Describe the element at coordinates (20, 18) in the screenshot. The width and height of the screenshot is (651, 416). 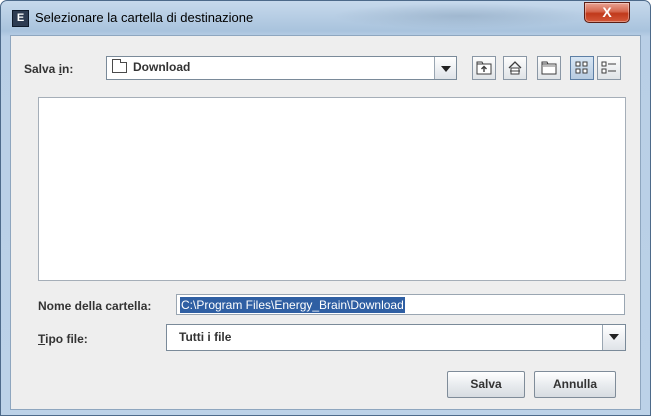
I see `application-icon: E` at that location.